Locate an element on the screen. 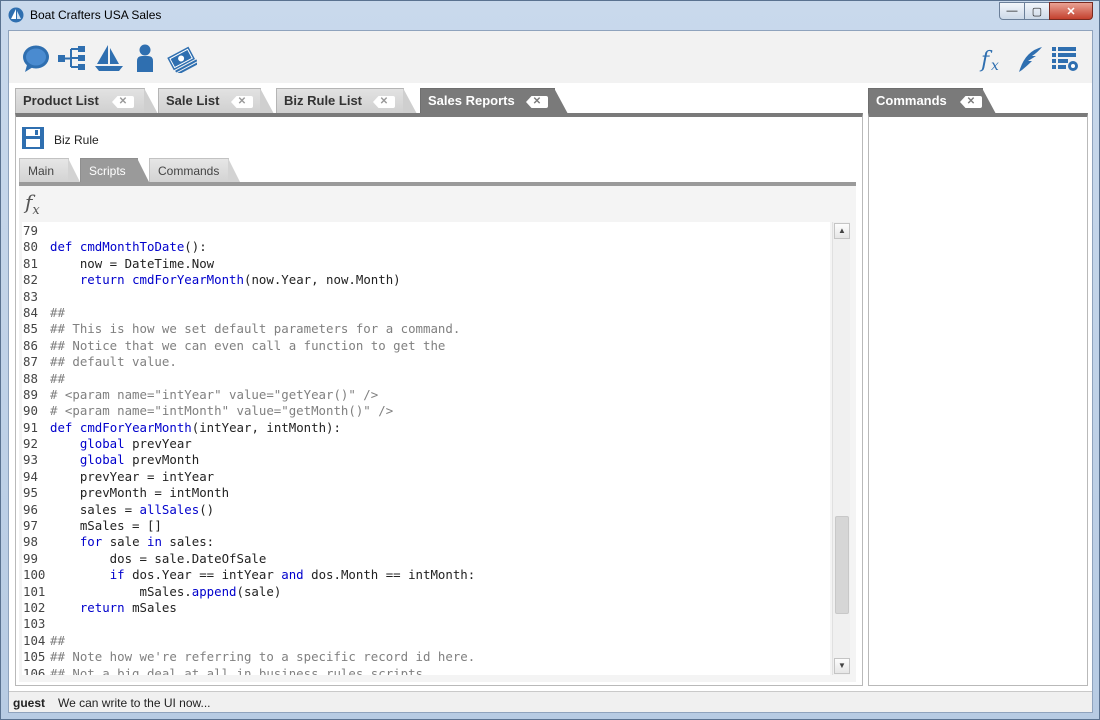 This screenshot has width=1100, height=720. code-text: mSales = [] is located at coordinates (106, 526).